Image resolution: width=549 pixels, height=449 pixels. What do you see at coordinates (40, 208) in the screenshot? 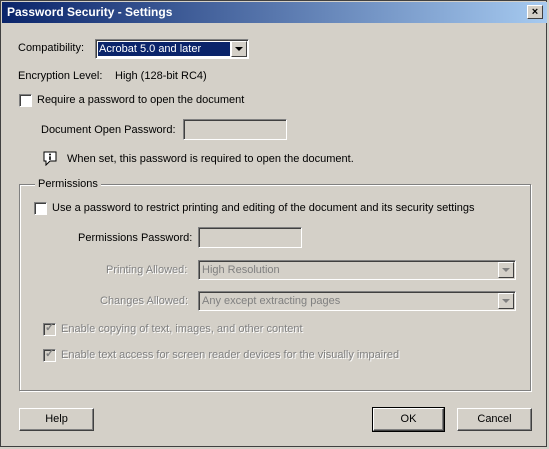
I see `restrict-permissions-checkbox` at bounding box center [40, 208].